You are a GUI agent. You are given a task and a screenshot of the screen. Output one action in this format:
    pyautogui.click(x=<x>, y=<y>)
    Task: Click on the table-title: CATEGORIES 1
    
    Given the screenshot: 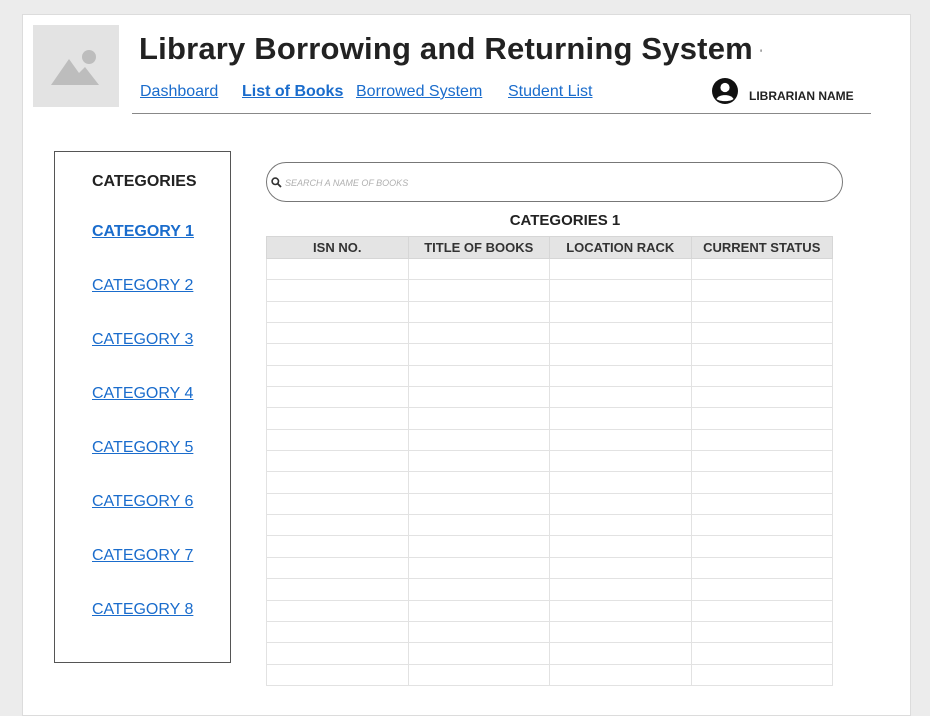 What is the action you would take?
    pyautogui.click(x=565, y=220)
    